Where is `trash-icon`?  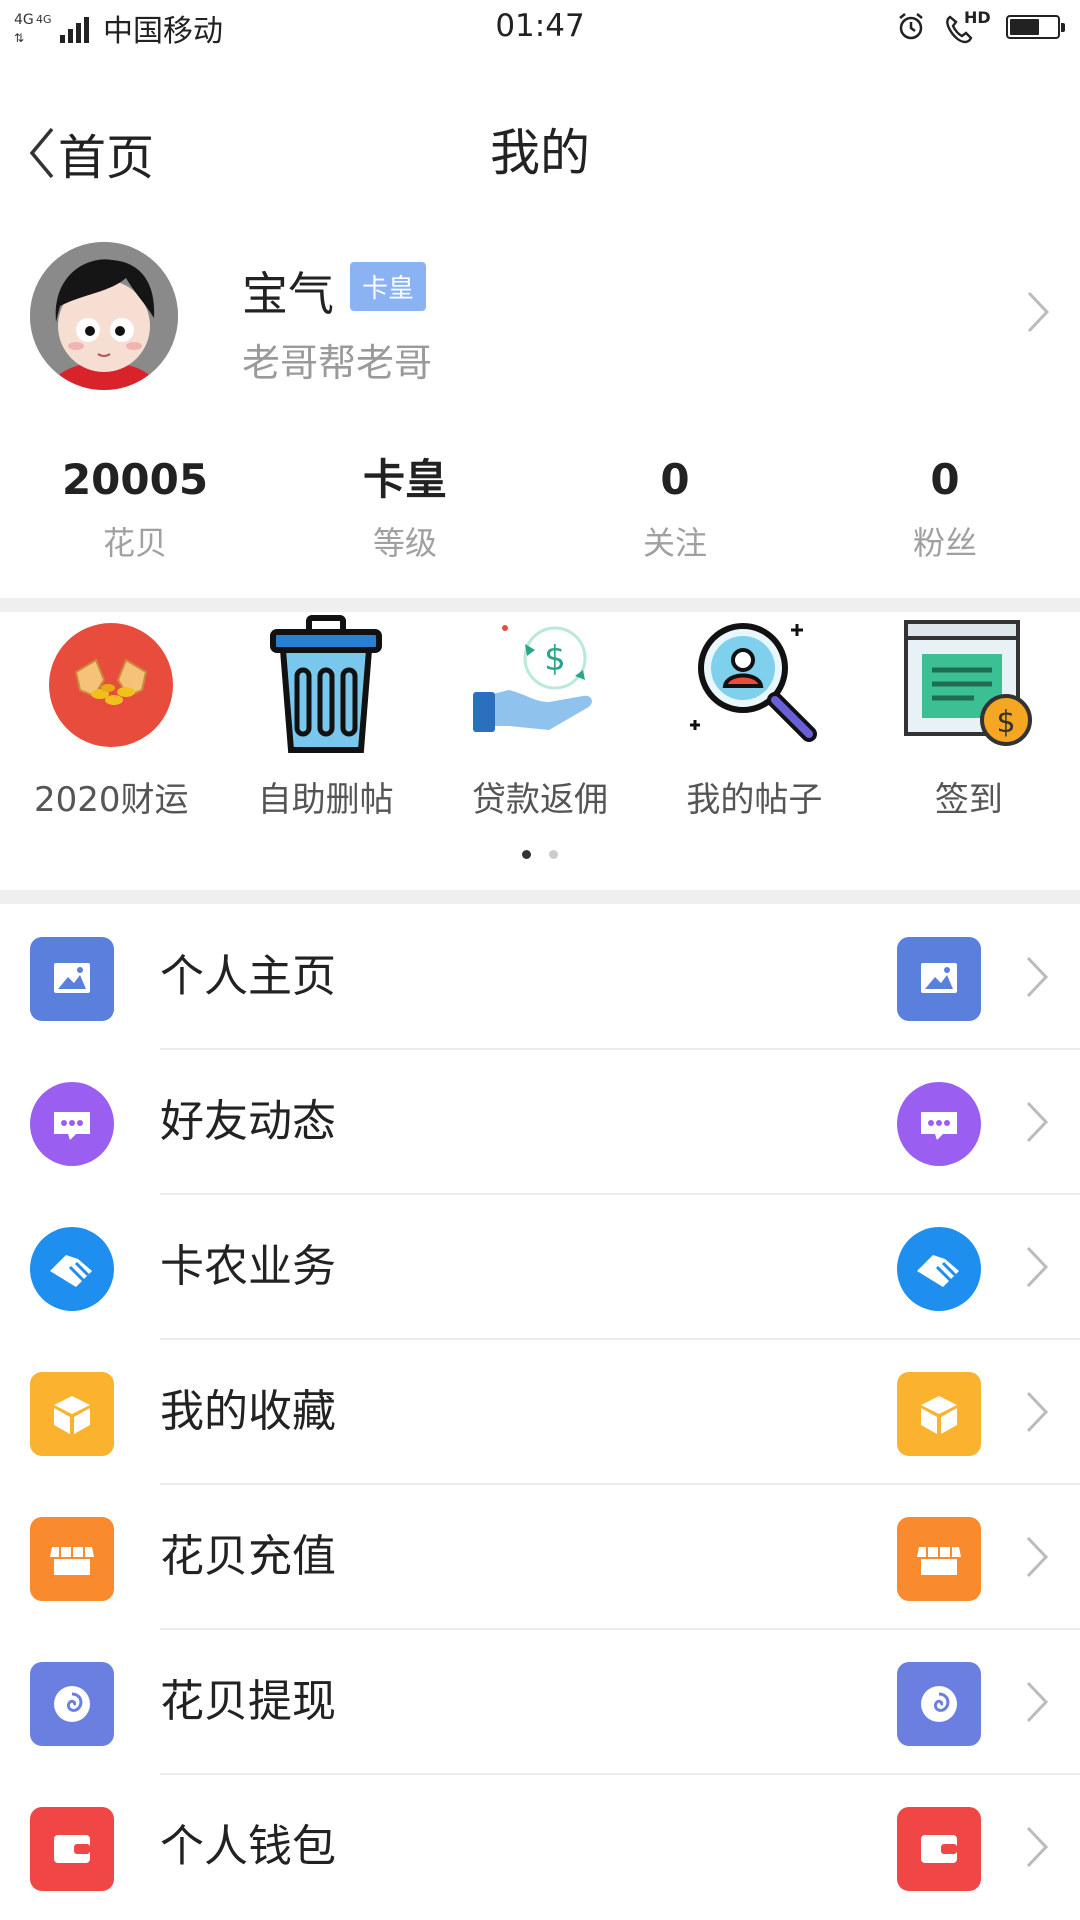 trash-icon is located at coordinates (325, 684).